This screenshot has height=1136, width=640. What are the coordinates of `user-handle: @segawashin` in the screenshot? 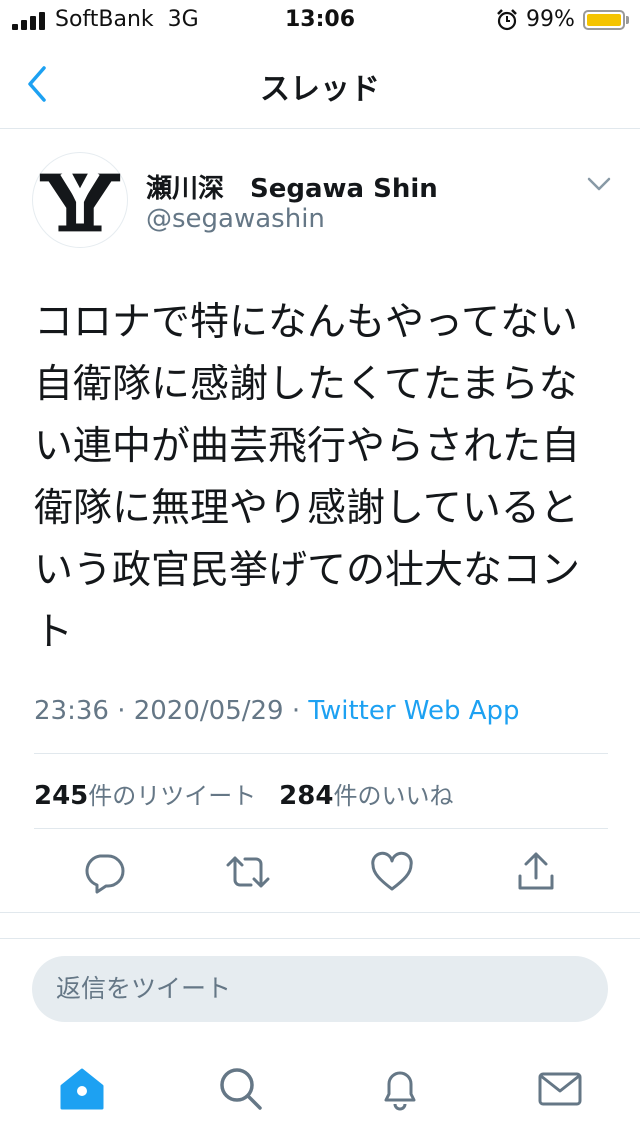 It's located at (235, 219).